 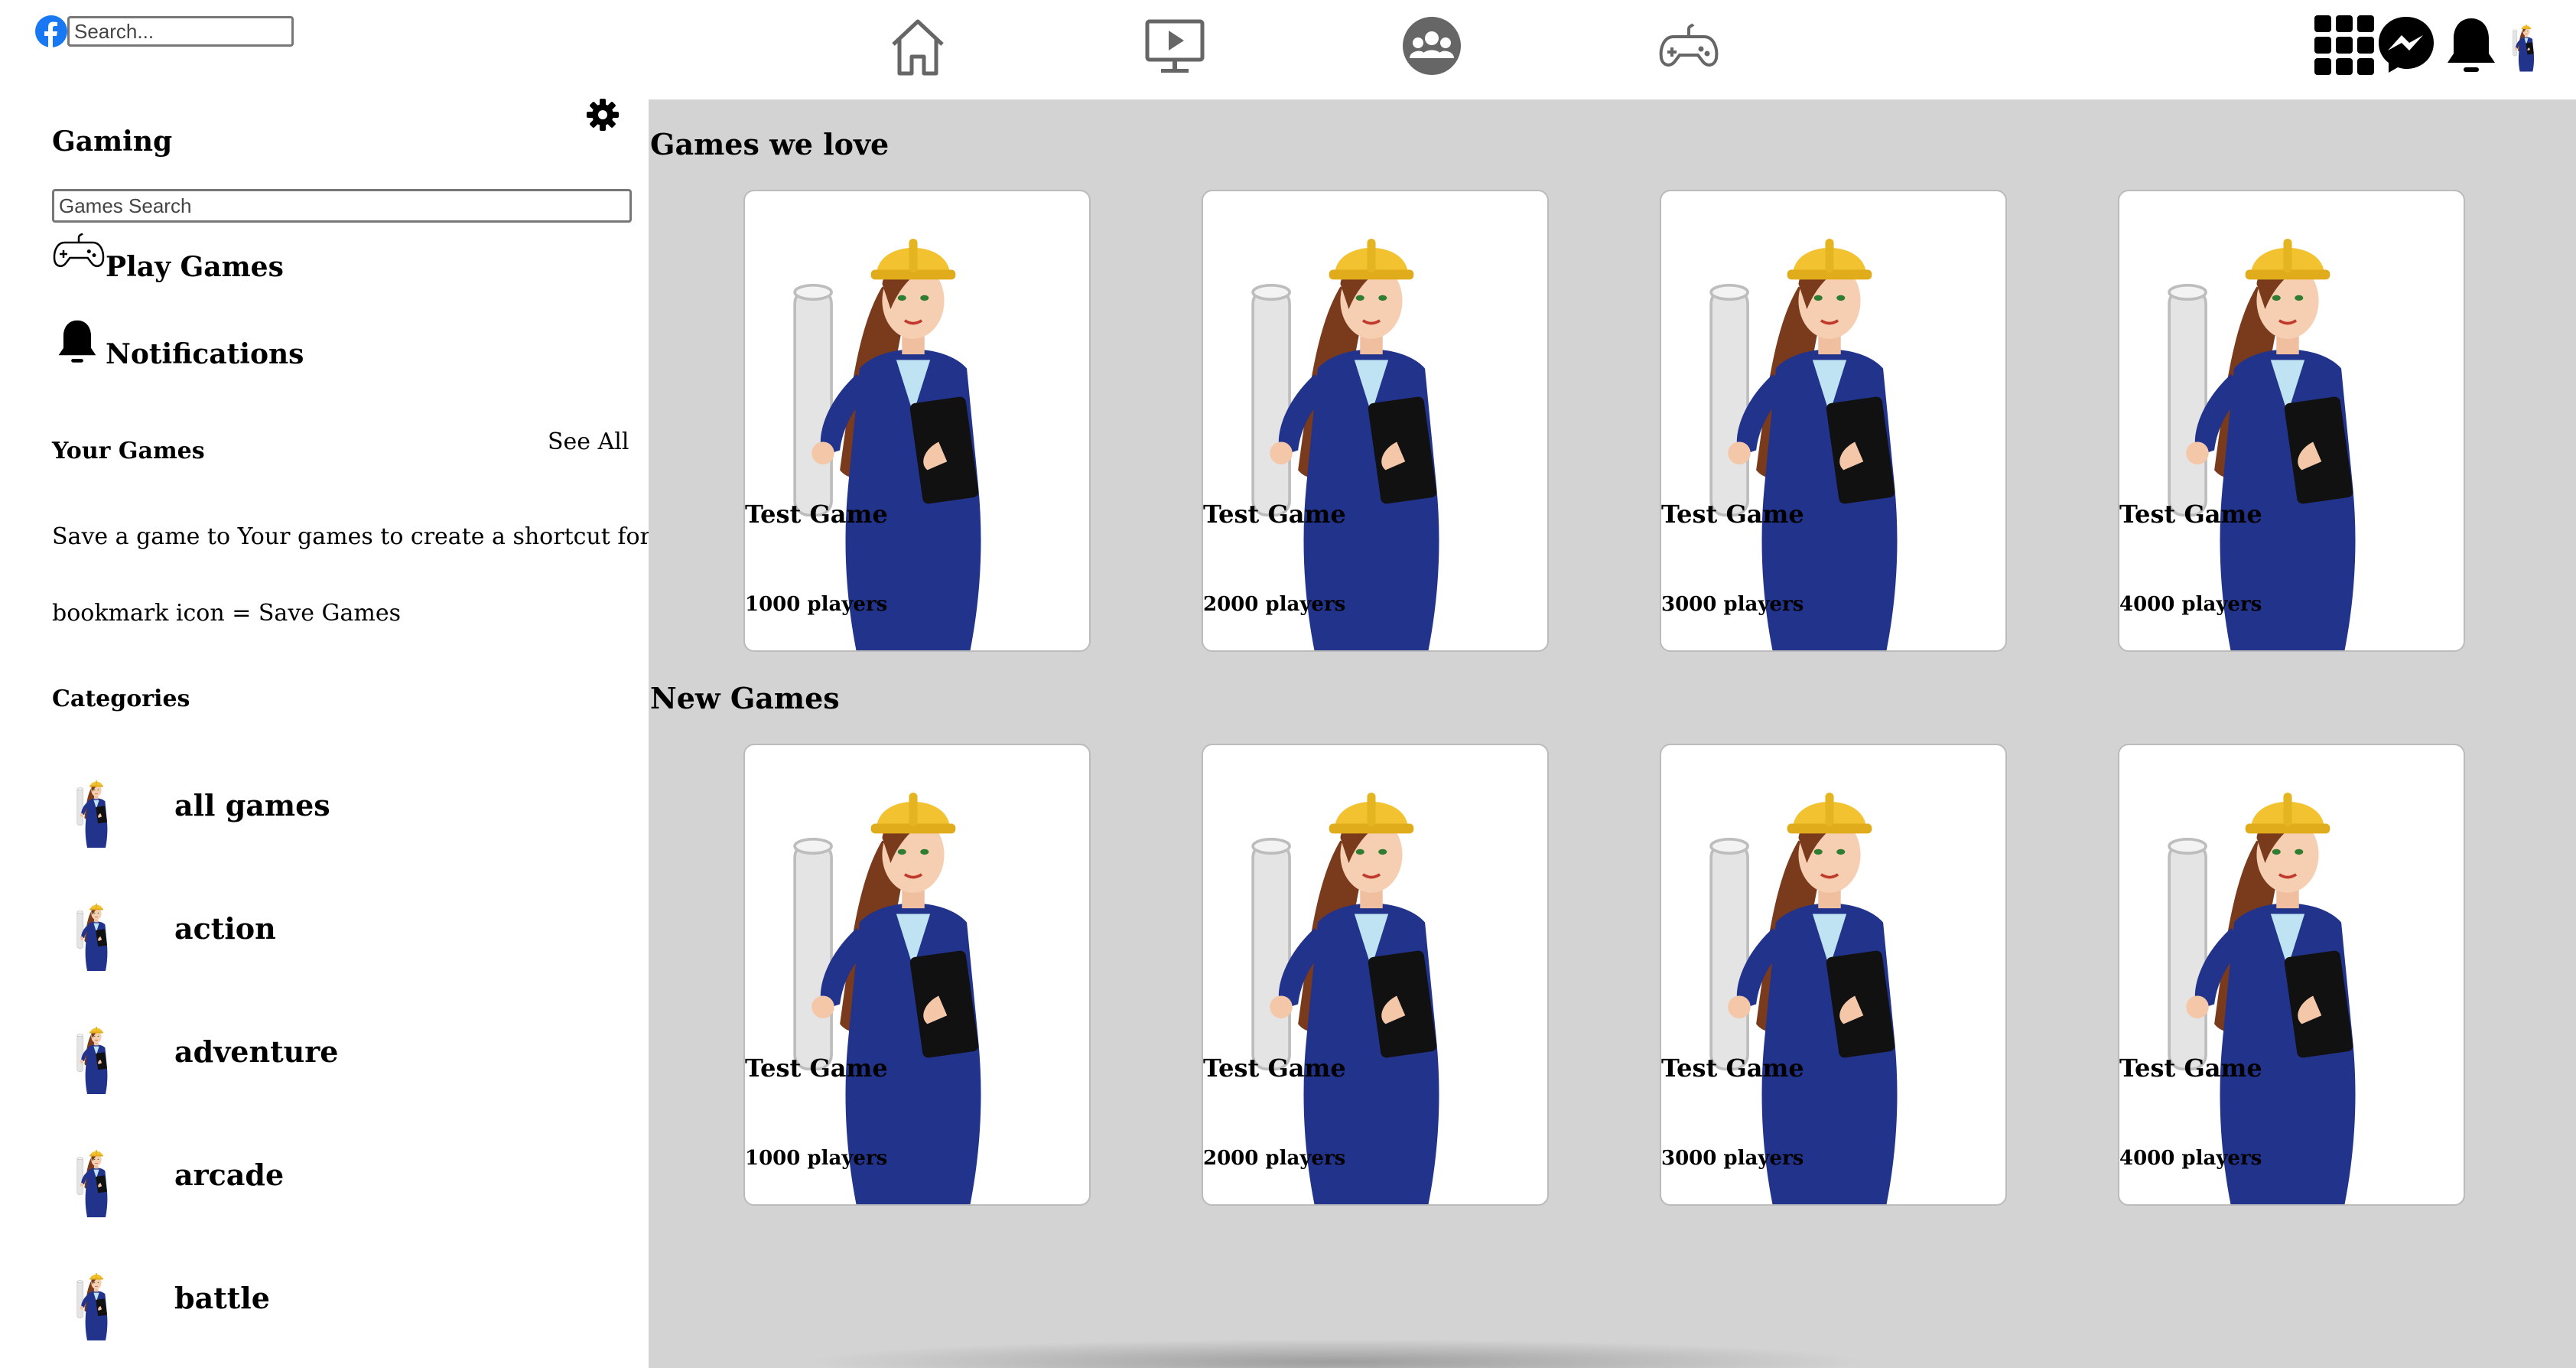 I want to click on category-item-action: action, so click(x=266, y=934).